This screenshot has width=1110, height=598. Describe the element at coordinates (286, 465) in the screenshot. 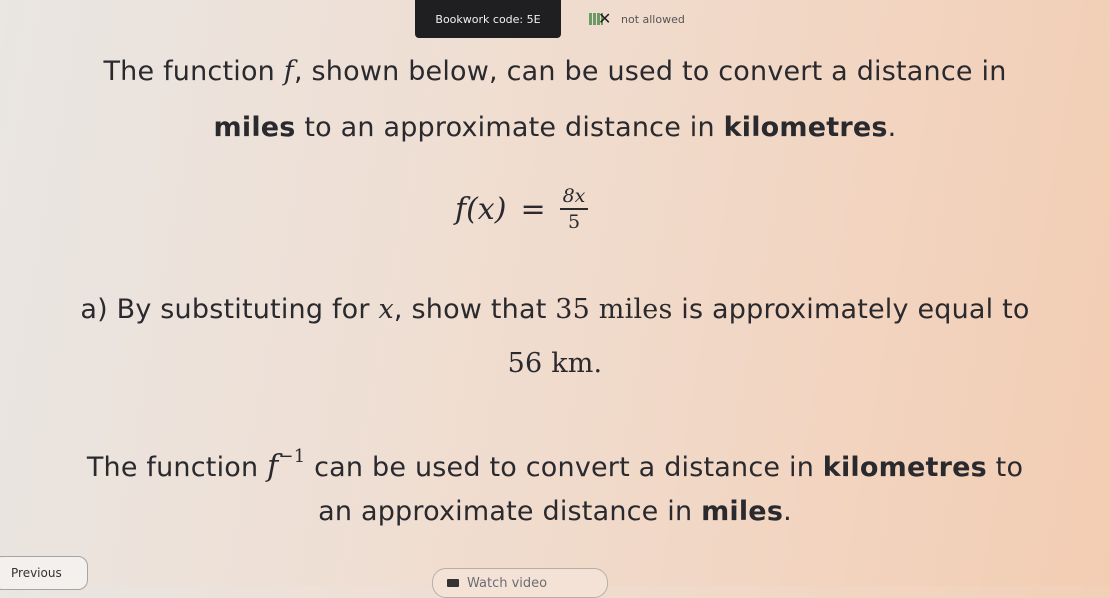

I see `inverse-function: f−1` at that location.